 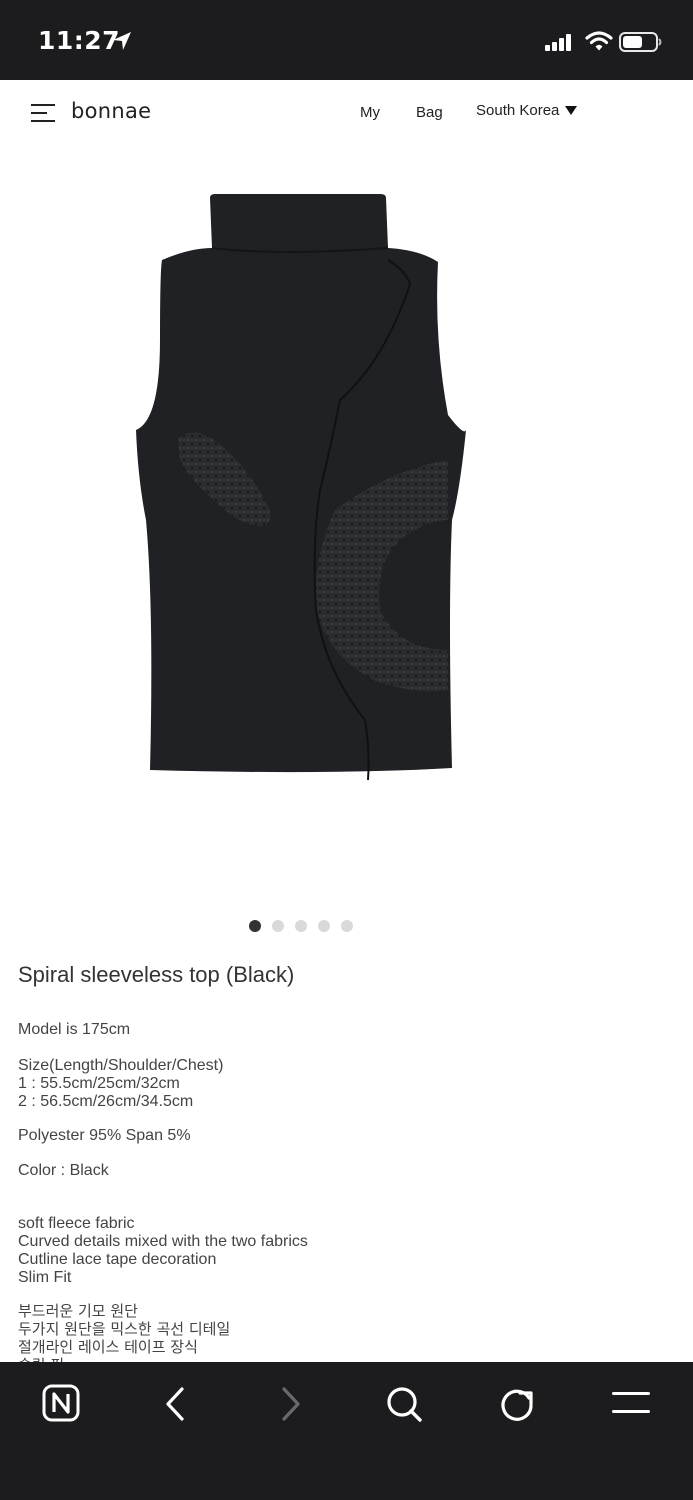 I want to click on size-2: 2 : 56.5cm/26cm/34.5cm, so click(x=106, y=1101).